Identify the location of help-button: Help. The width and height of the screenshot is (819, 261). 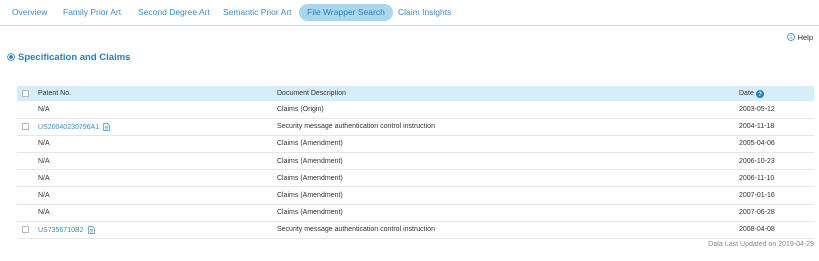
(799, 37).